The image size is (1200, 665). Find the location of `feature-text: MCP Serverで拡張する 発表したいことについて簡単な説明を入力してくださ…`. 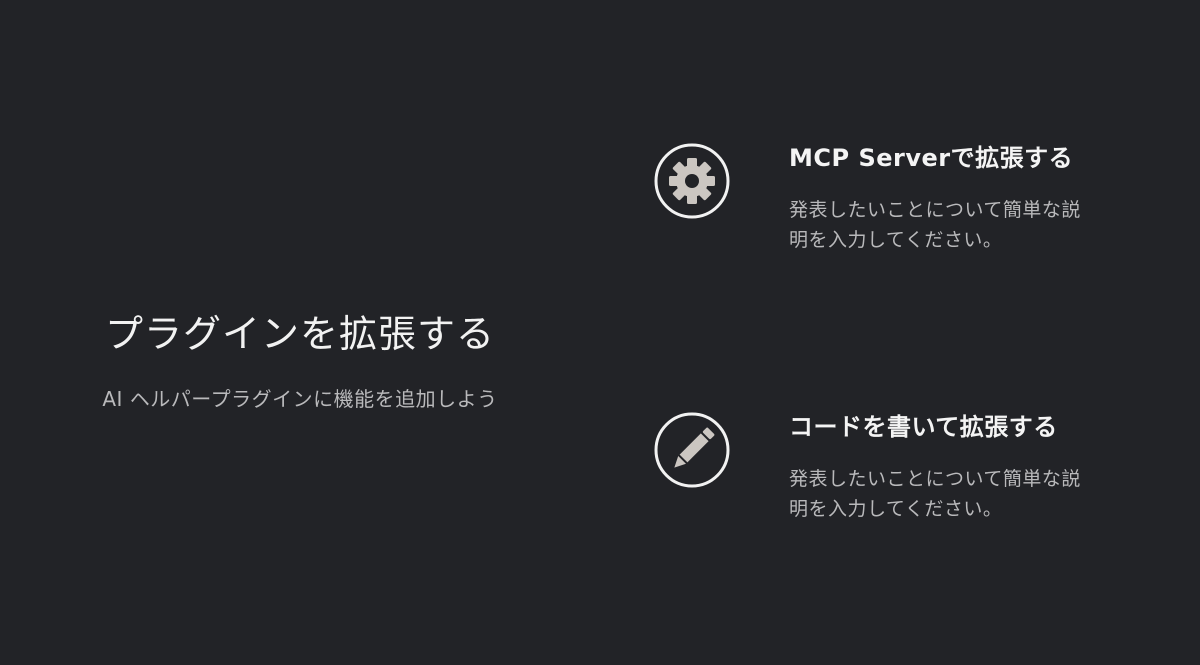

feature-text: MCP Serverで拡張する 発表したいことについて簡単な説明を入力してくださ… is located at coordinates (949, 198).